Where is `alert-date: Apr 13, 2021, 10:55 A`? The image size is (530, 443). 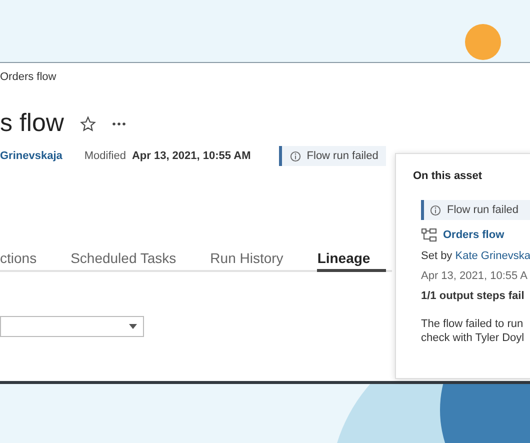 alert-date: Apr 13, 2021, 10:55 A is located at coordinates (474, 276).